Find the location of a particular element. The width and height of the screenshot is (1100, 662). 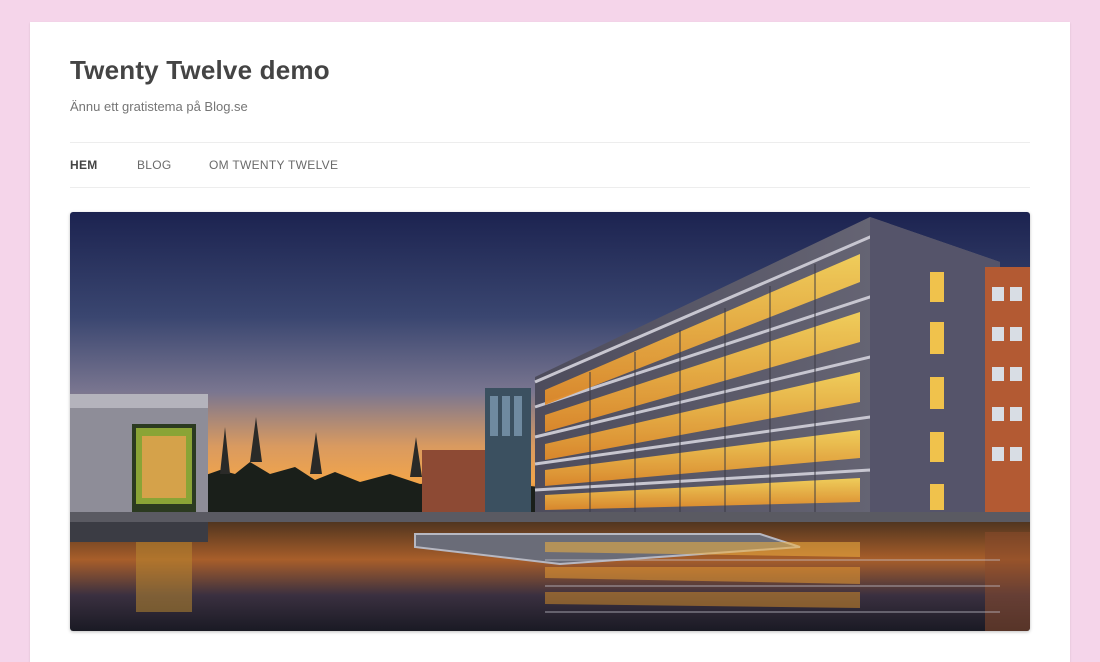

nav-item-om-twenty-twelve: Om Twenty Twelve is located at coordinates (273, 165).